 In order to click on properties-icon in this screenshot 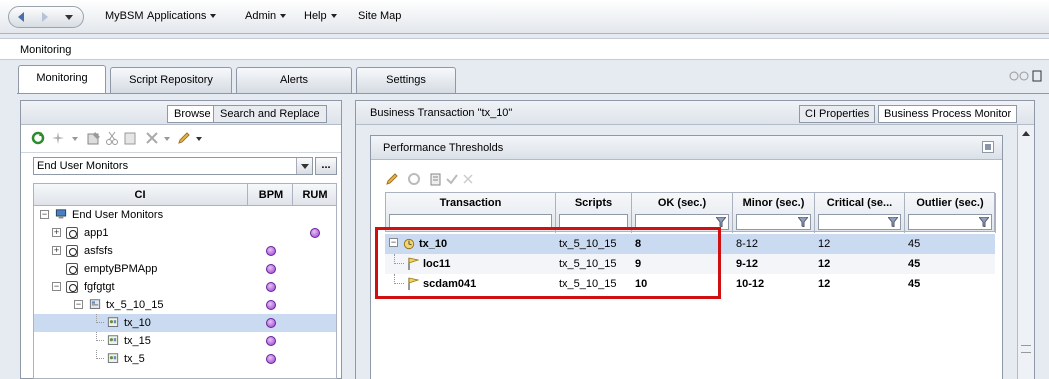, I will do `click(94, 138)`.